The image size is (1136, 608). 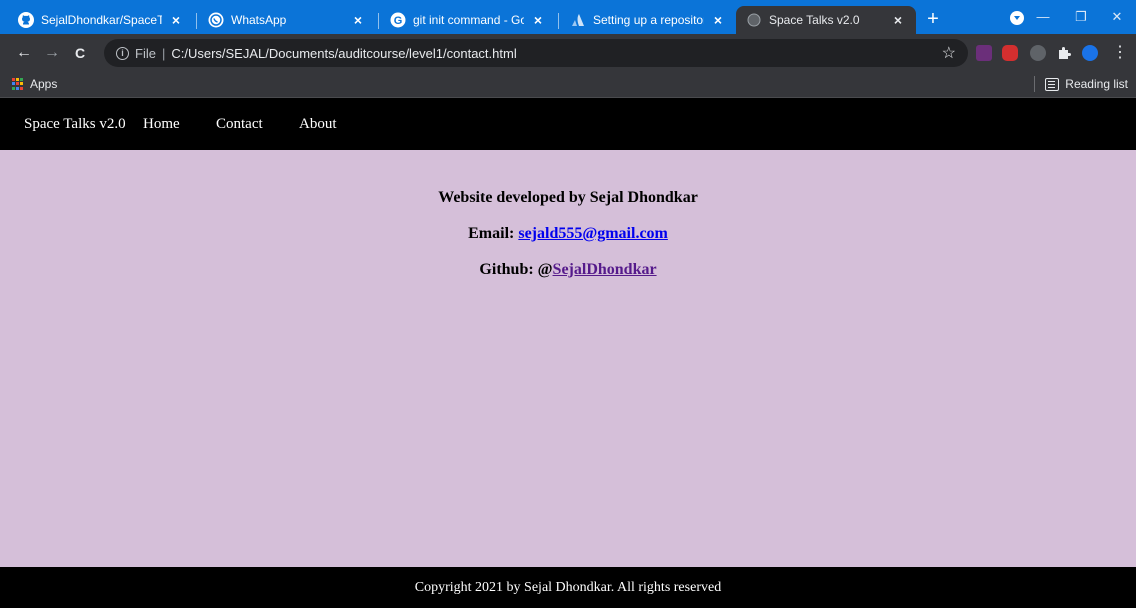 I want to click on developer-line: Website developed by Sejal Dhondkar, so click(x=568, y=197).